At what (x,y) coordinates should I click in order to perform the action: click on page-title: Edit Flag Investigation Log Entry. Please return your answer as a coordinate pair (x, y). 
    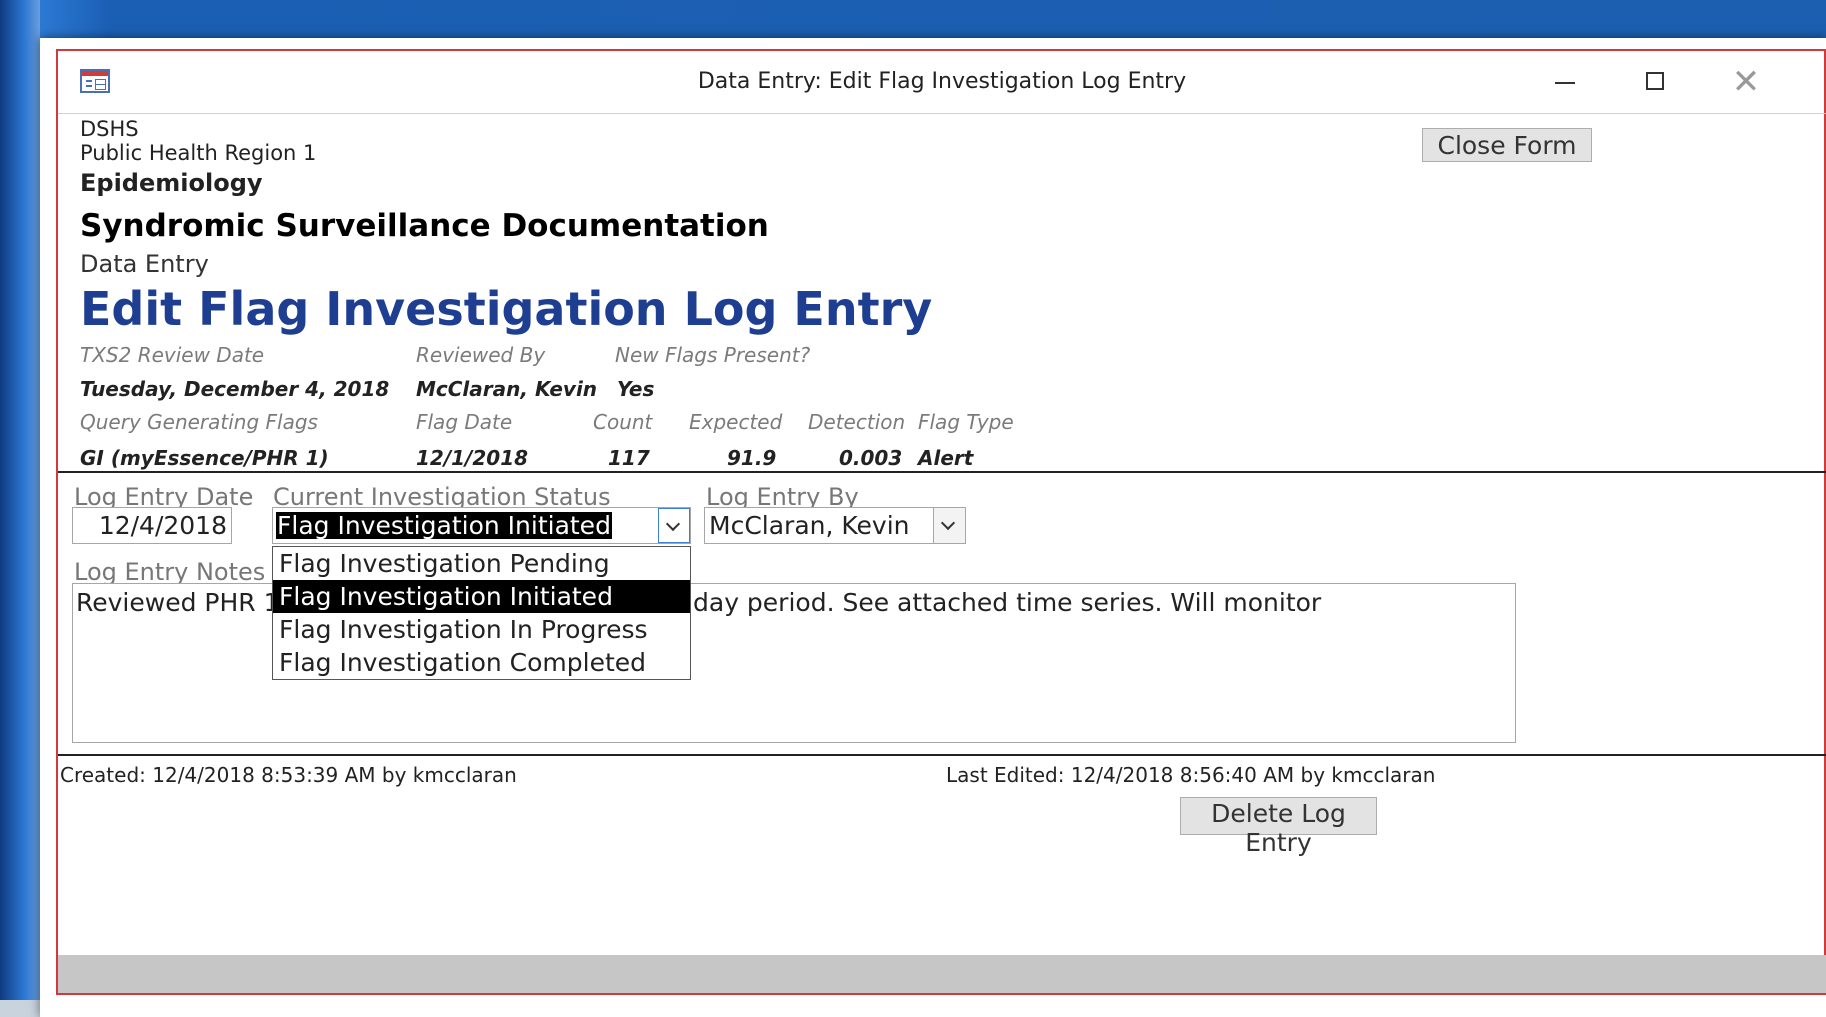
    Looking at the image, I should click on (506, 309).